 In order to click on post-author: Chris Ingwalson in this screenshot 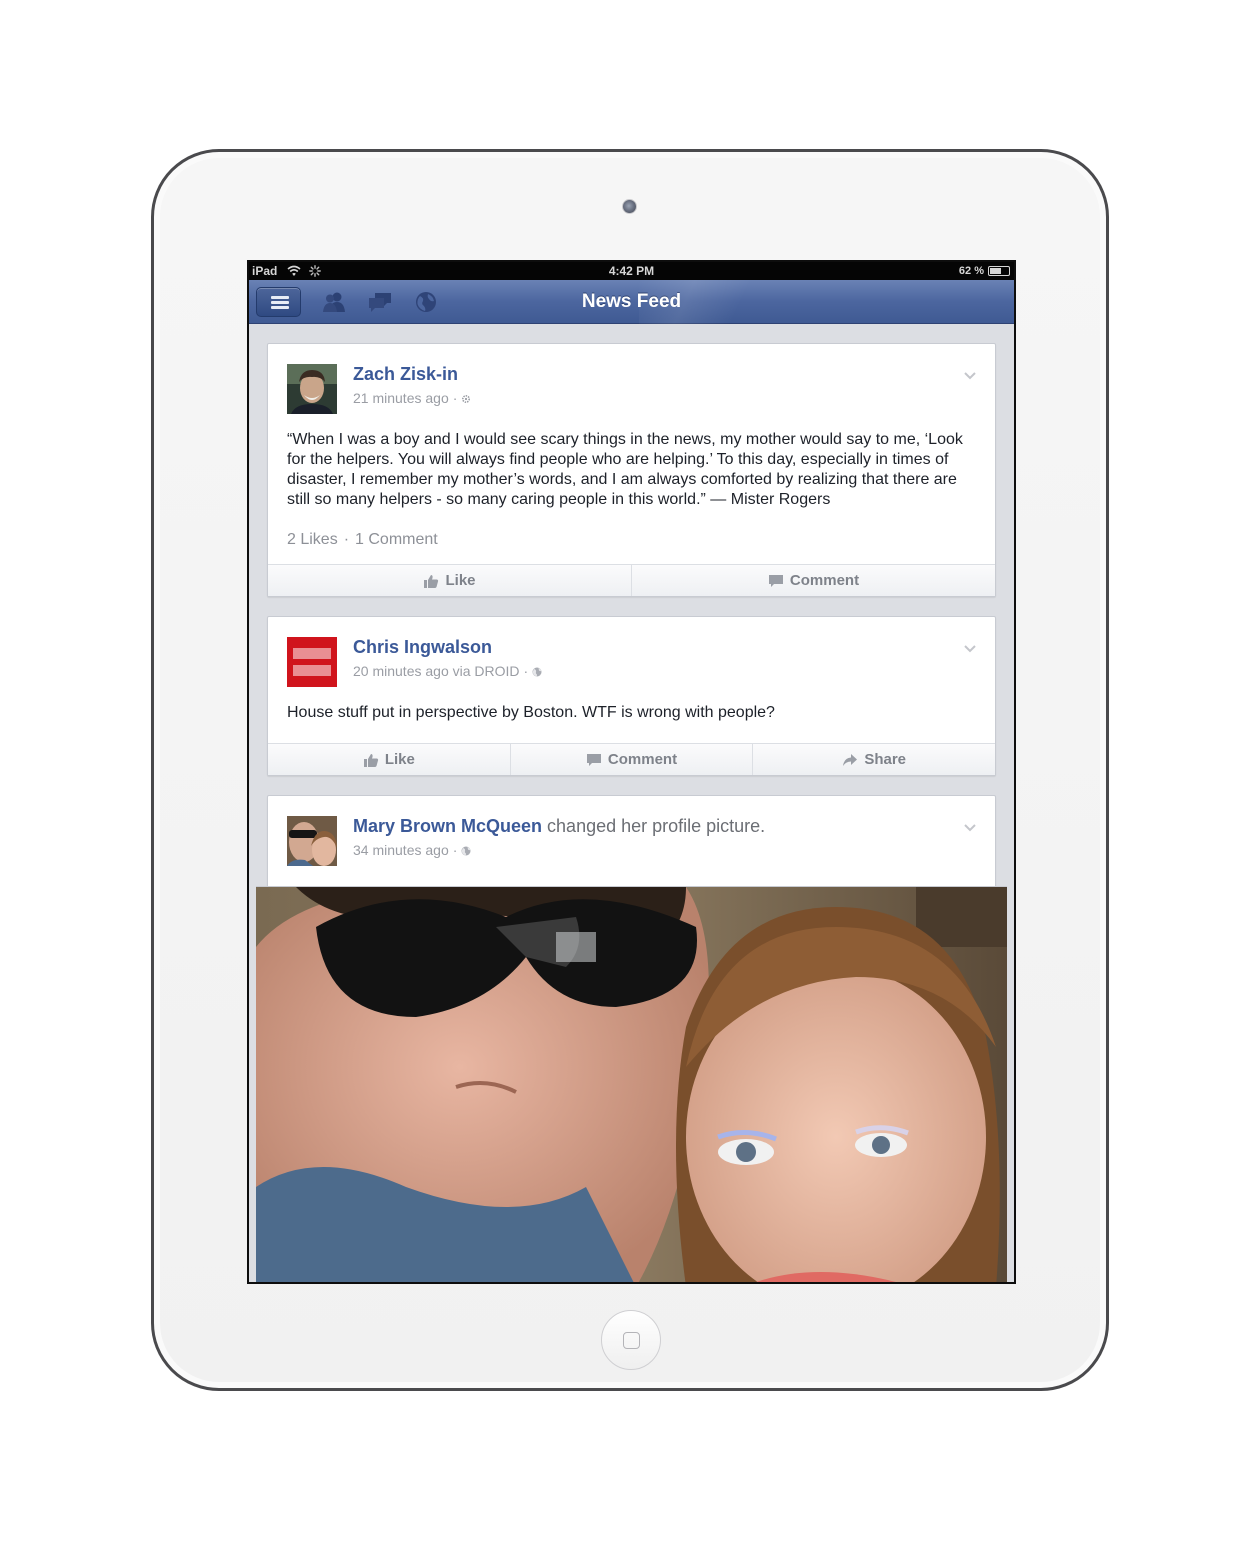, I will do `click(422, 647)`.